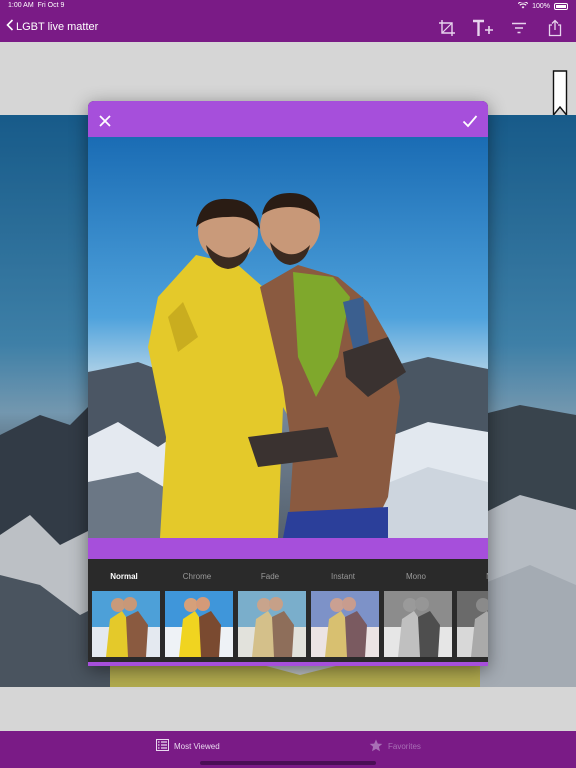 The image size is (576, 768). I want to click on filter-option-normal: Normal, so click(124, 609).